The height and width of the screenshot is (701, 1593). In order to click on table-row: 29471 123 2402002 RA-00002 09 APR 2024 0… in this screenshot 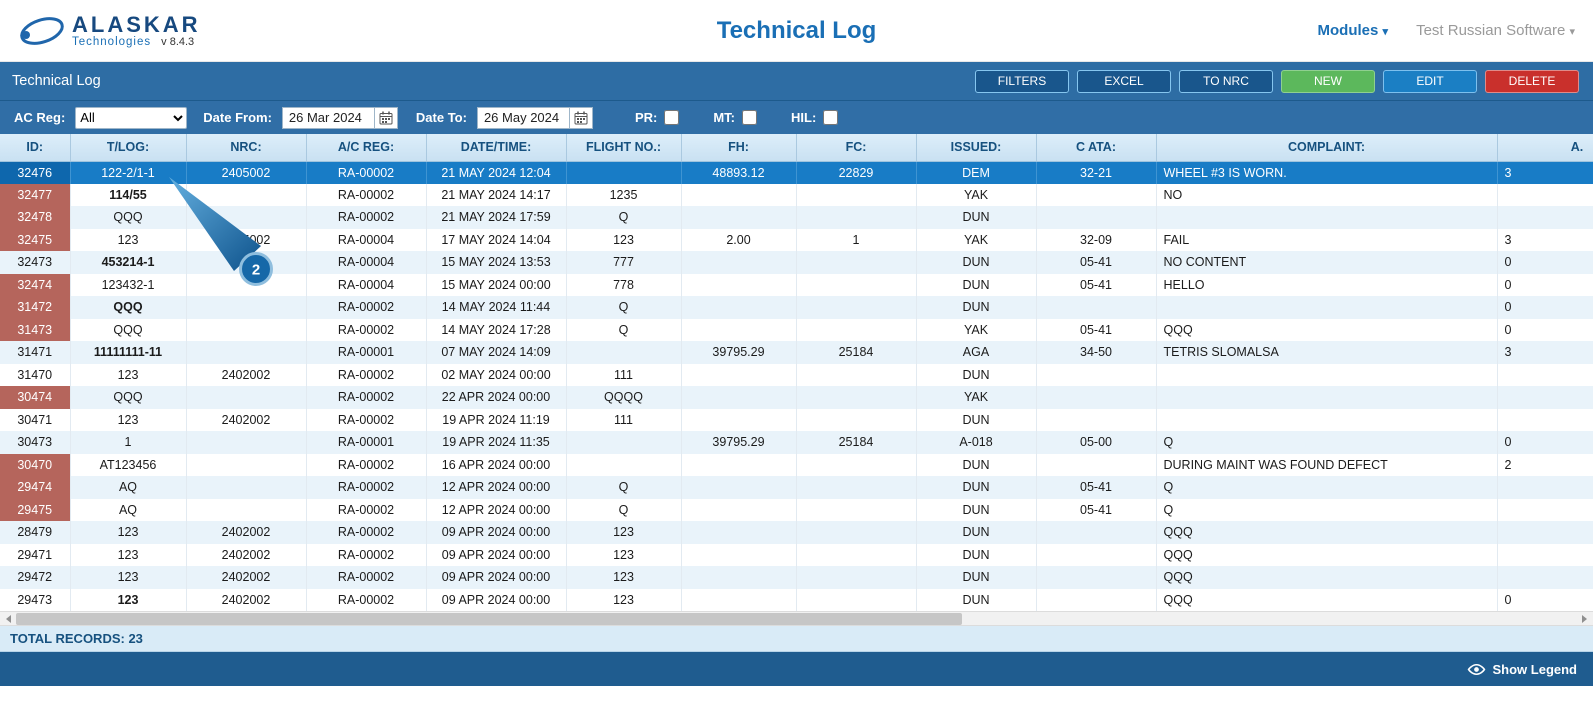, I will do `click(796, 554)`.